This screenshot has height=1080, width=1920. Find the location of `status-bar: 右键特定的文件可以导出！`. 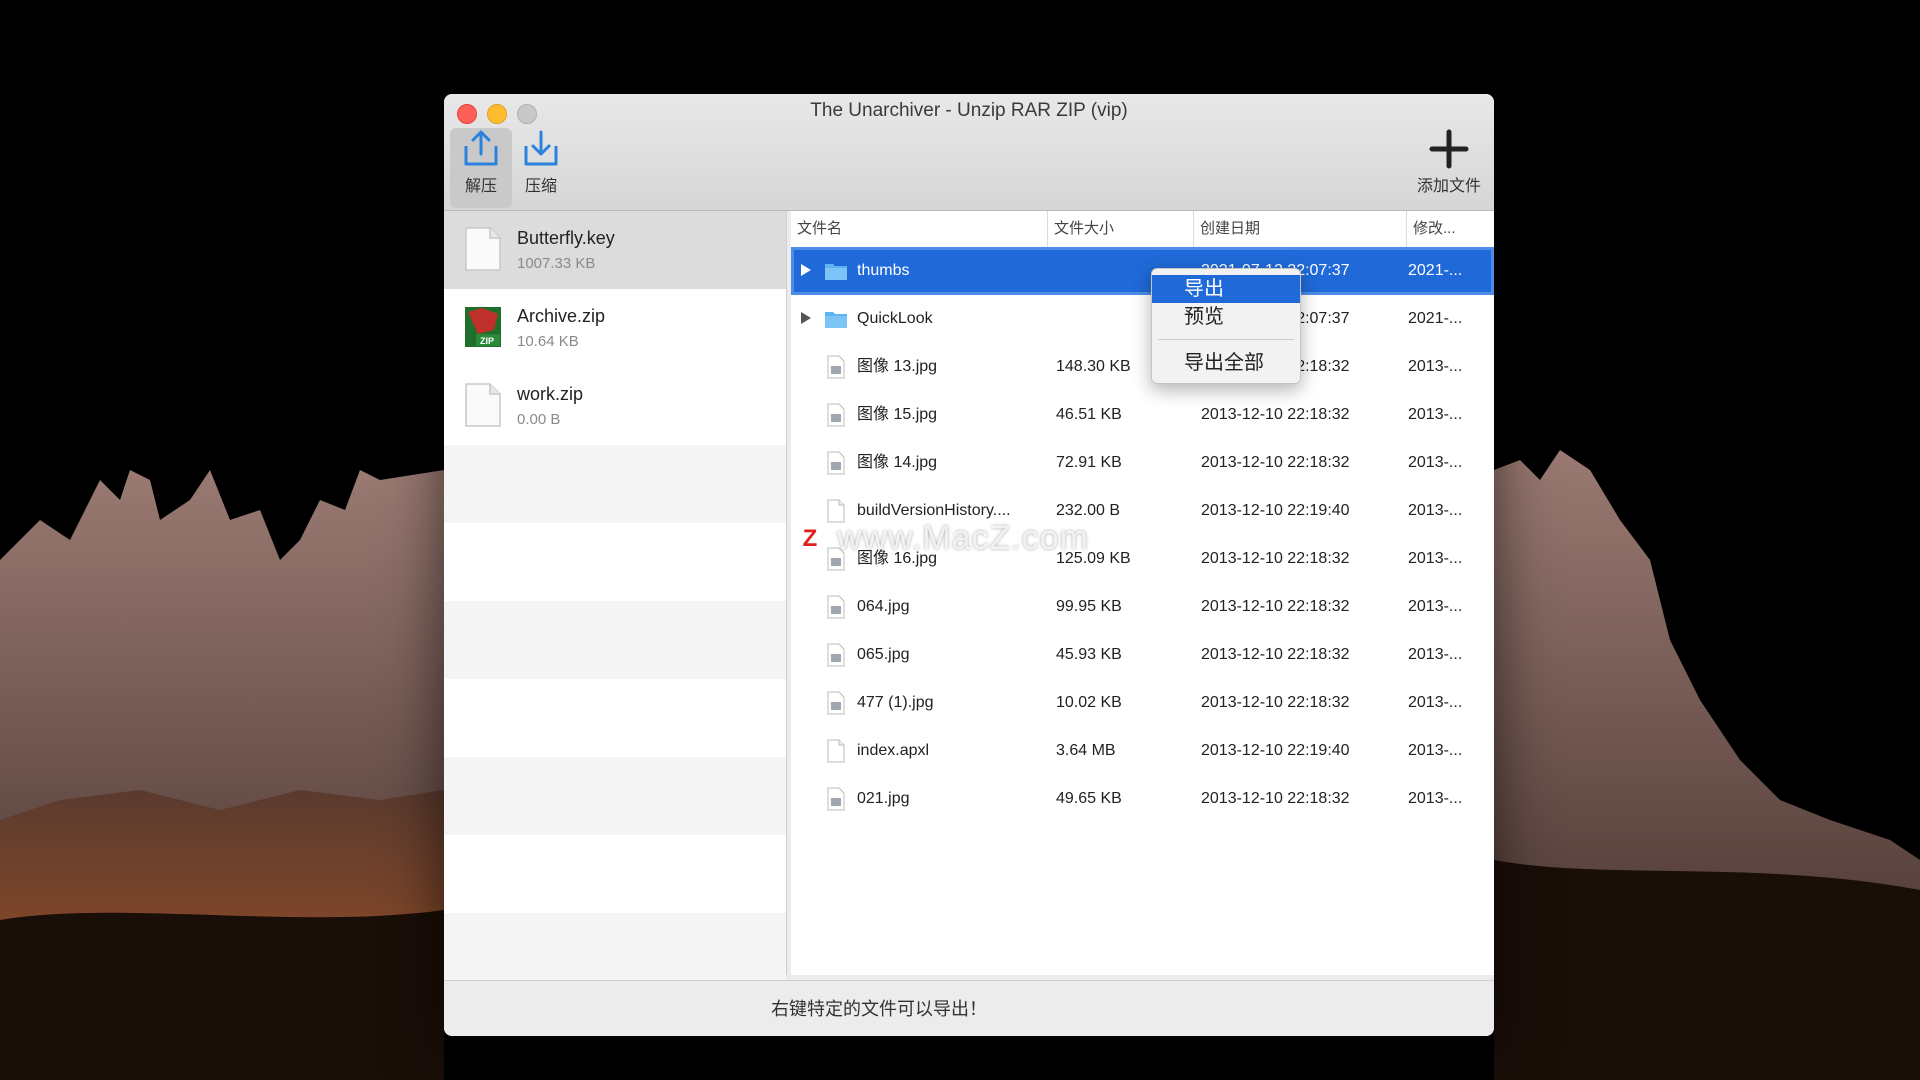

status-bar: 右键特定的文件可以导出！ is located at coordinates (969, 1008).